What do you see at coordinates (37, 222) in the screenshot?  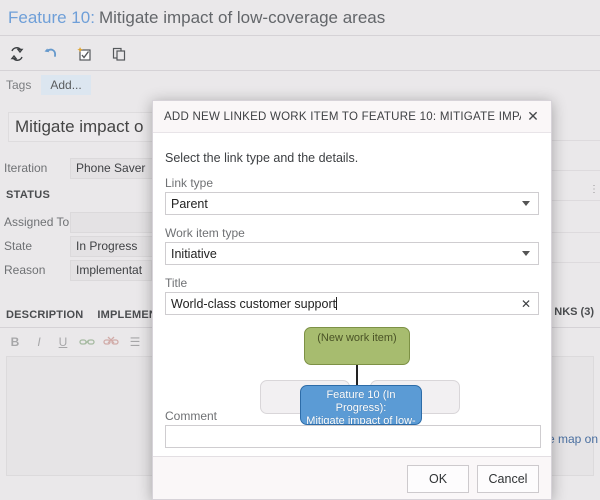 I see `assigned-to-label: Assigned To` at bounding box center [37, 222].